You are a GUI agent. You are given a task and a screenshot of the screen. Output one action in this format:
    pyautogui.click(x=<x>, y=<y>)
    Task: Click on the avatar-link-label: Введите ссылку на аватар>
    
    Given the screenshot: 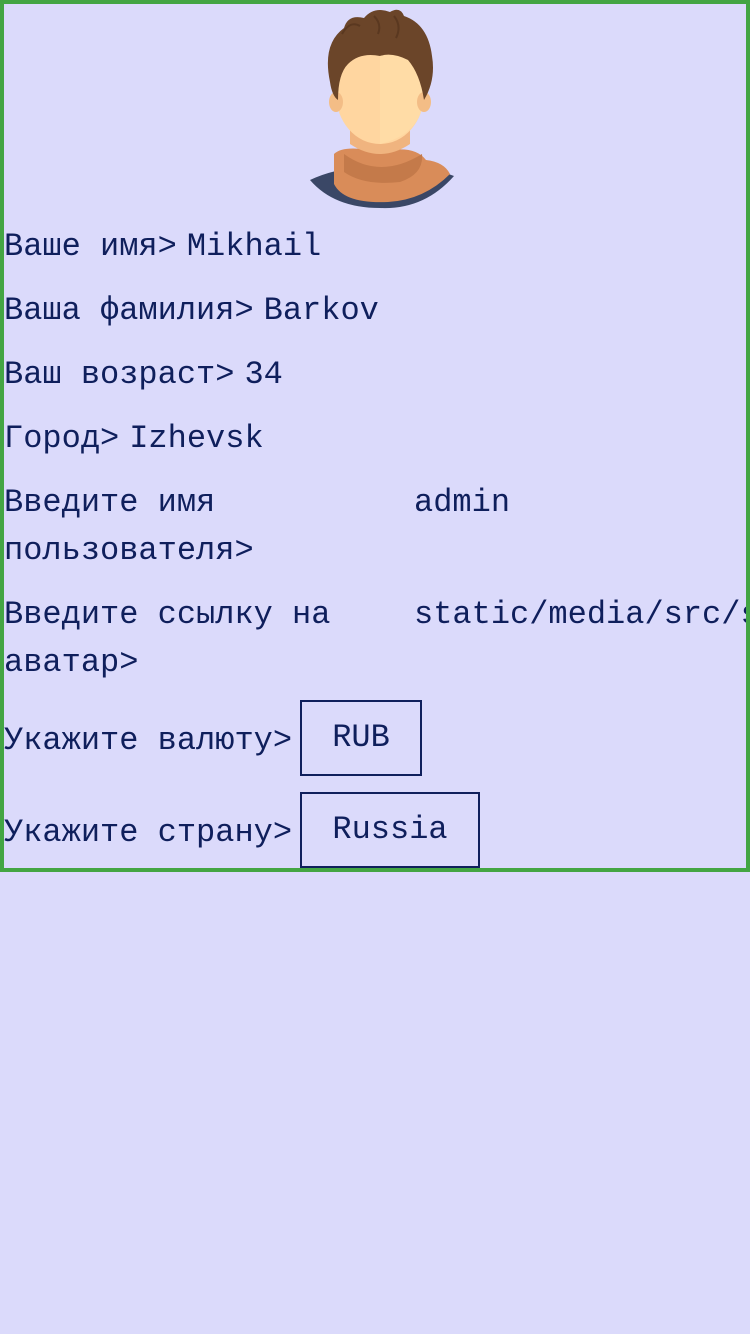 What is the action you would take?
    pyautogui.click(x=167, y=638)
    